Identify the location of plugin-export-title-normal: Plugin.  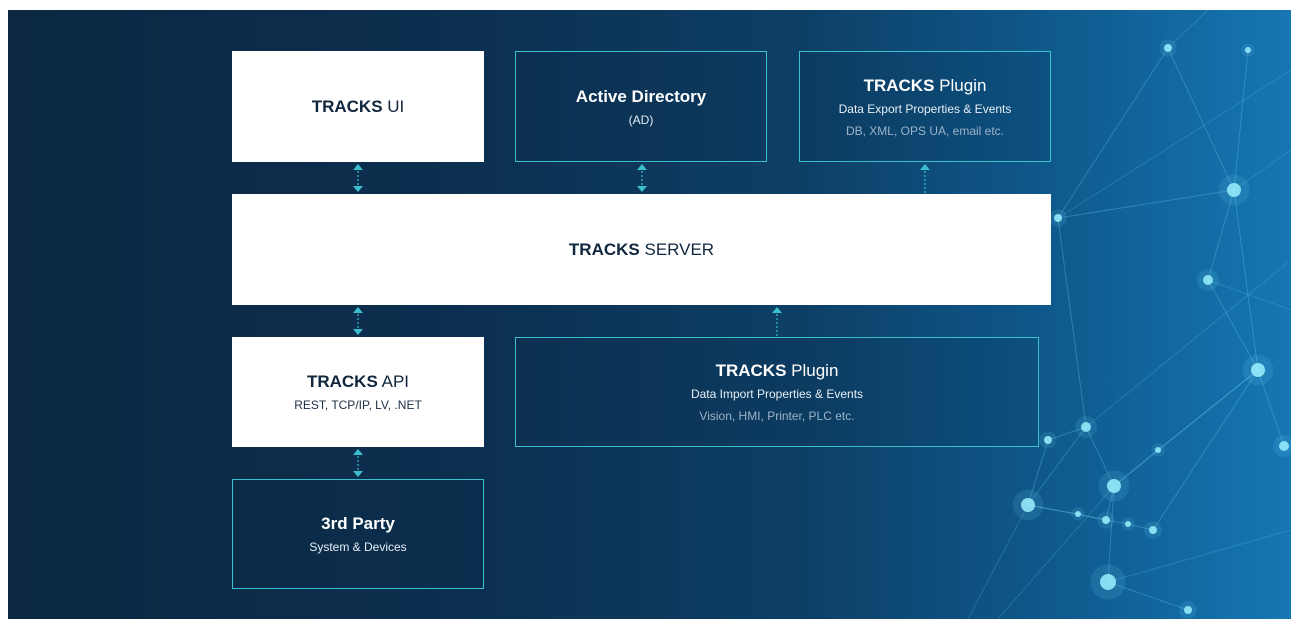
(963, 85).